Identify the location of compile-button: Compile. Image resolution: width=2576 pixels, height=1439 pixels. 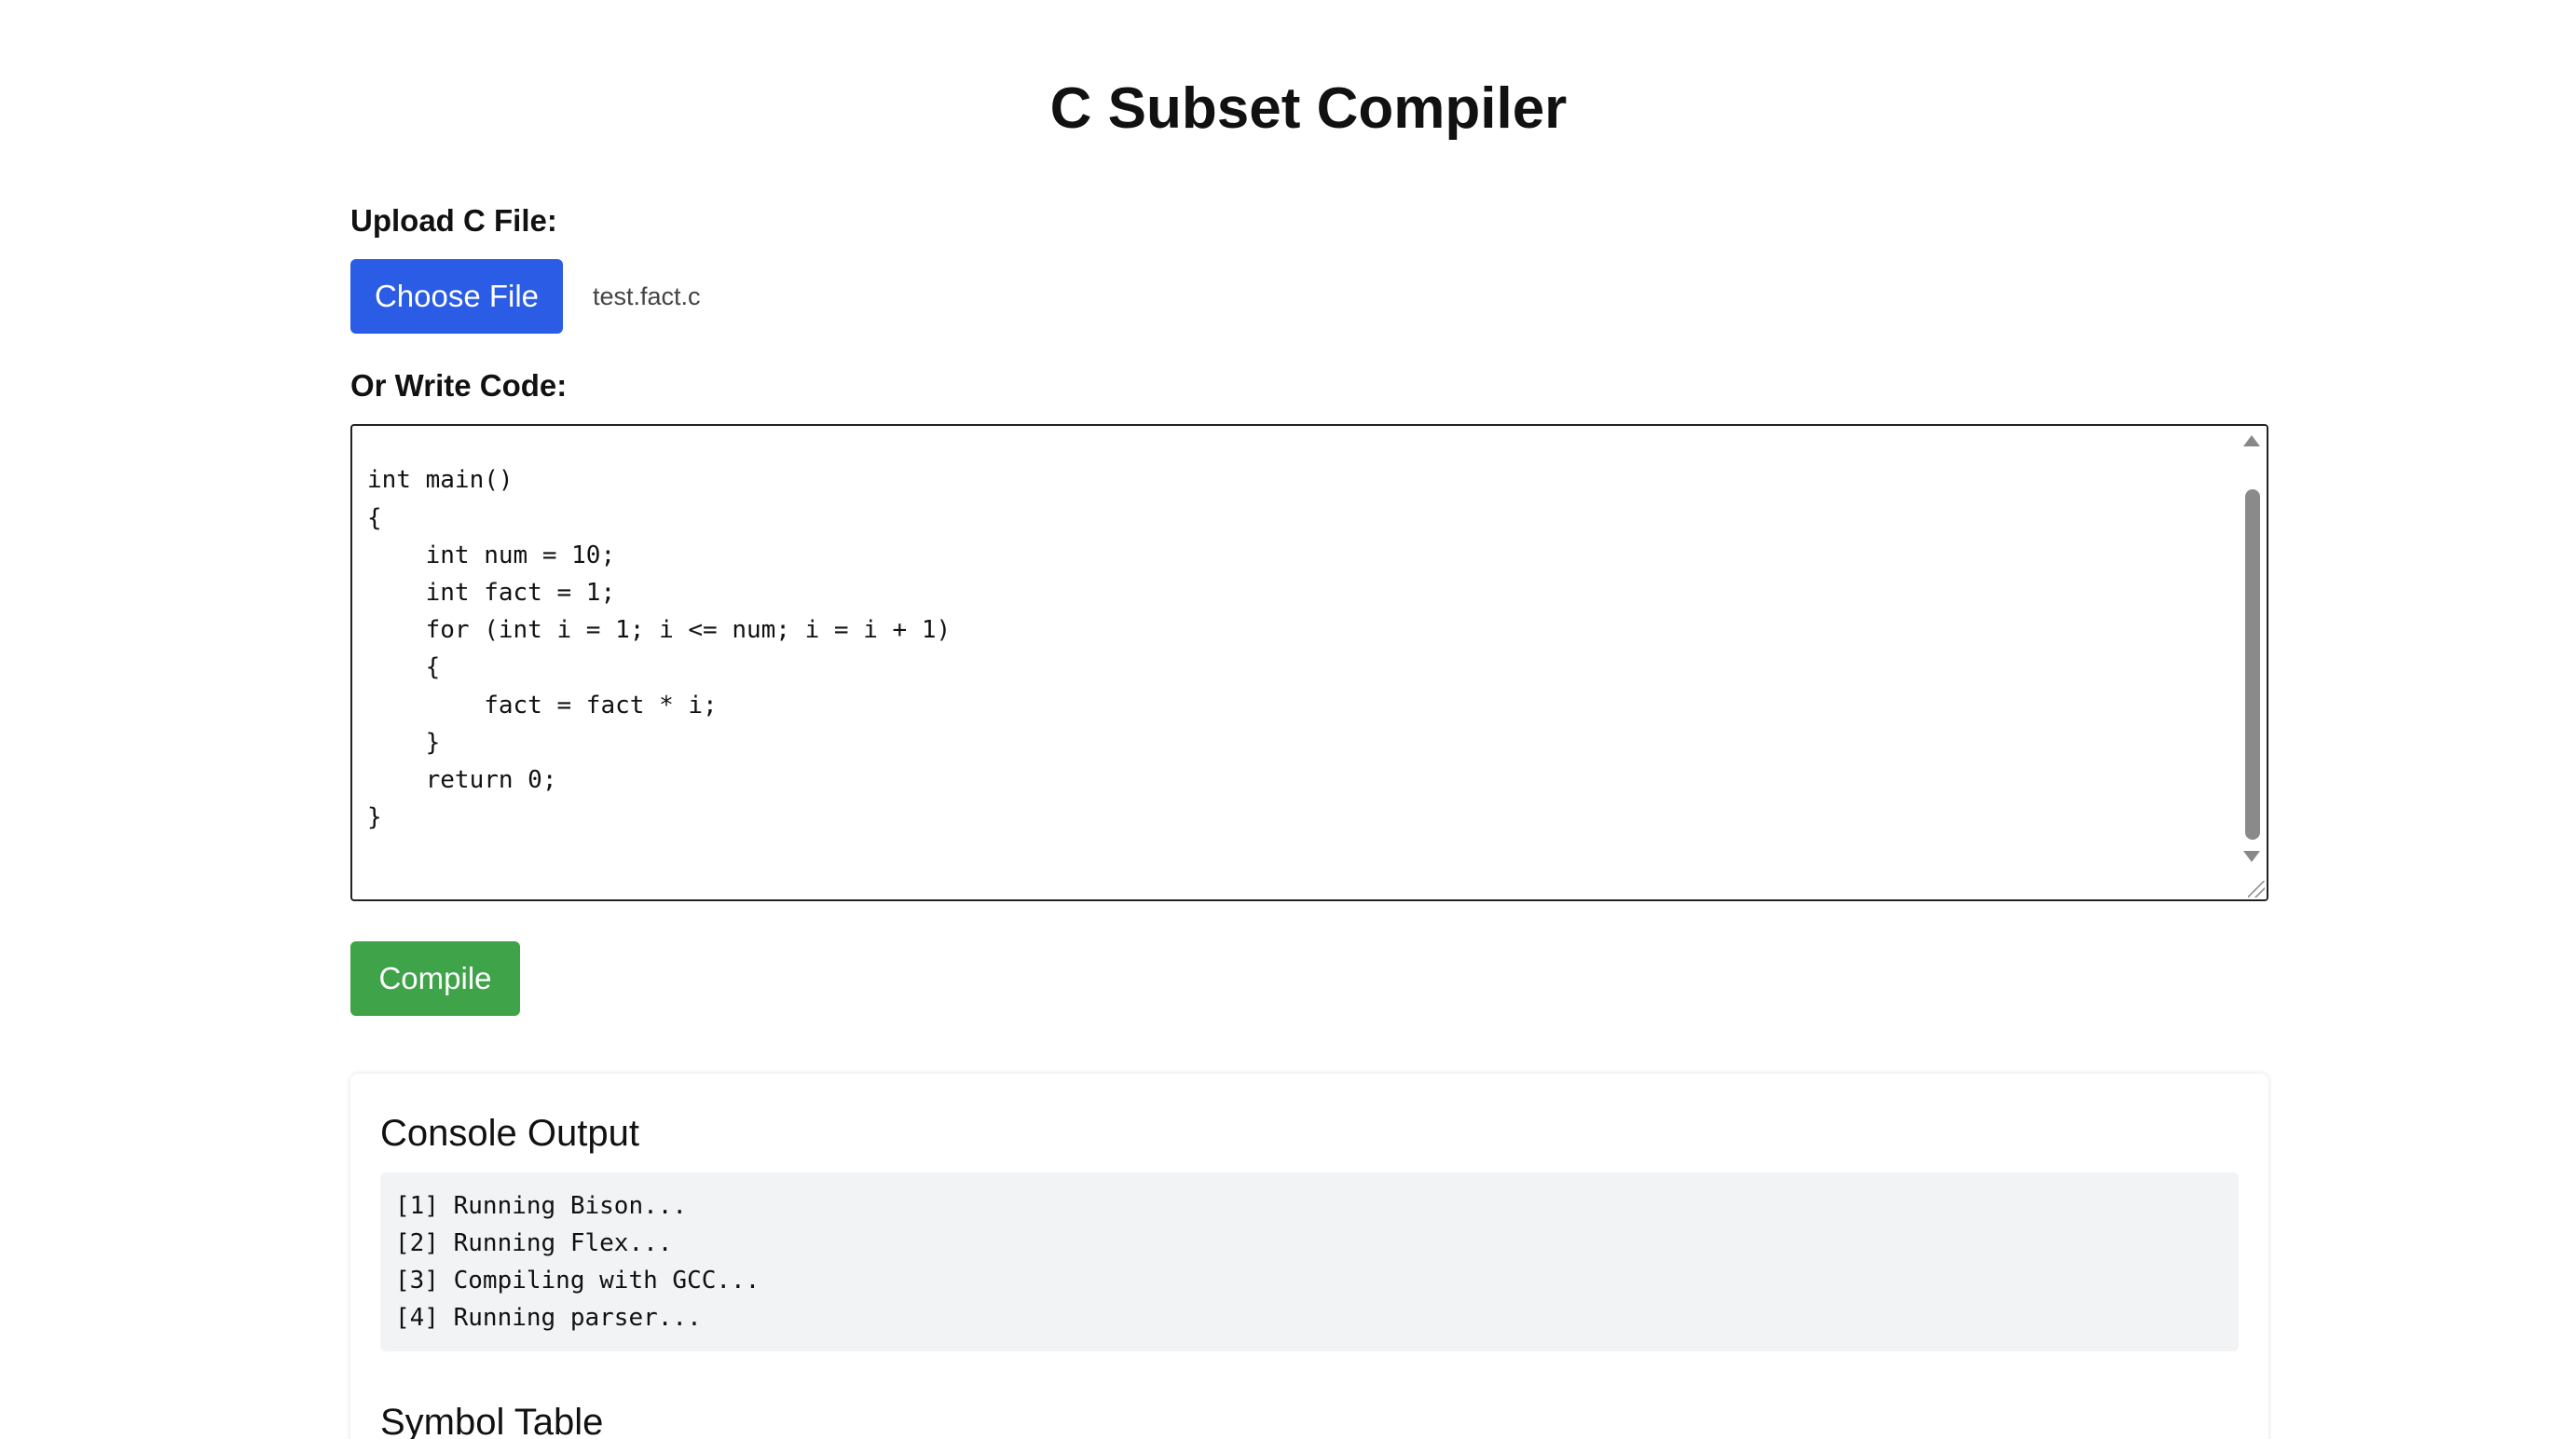
(435, 978).